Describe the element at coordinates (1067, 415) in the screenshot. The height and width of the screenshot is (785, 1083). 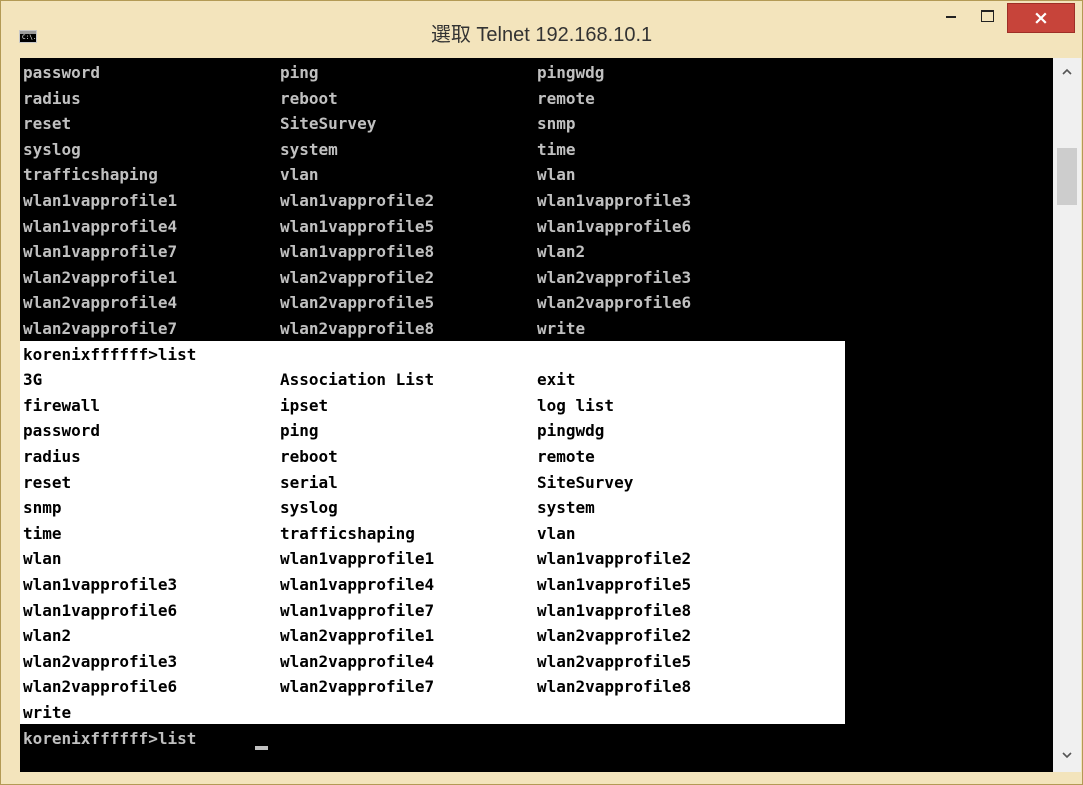
I see `vertical-scrollbar` at that location.